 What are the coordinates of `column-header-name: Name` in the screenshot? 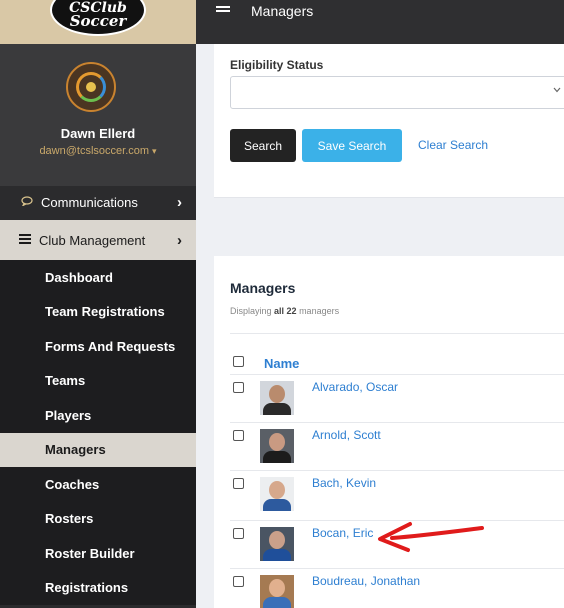 It's located at (281, 363).